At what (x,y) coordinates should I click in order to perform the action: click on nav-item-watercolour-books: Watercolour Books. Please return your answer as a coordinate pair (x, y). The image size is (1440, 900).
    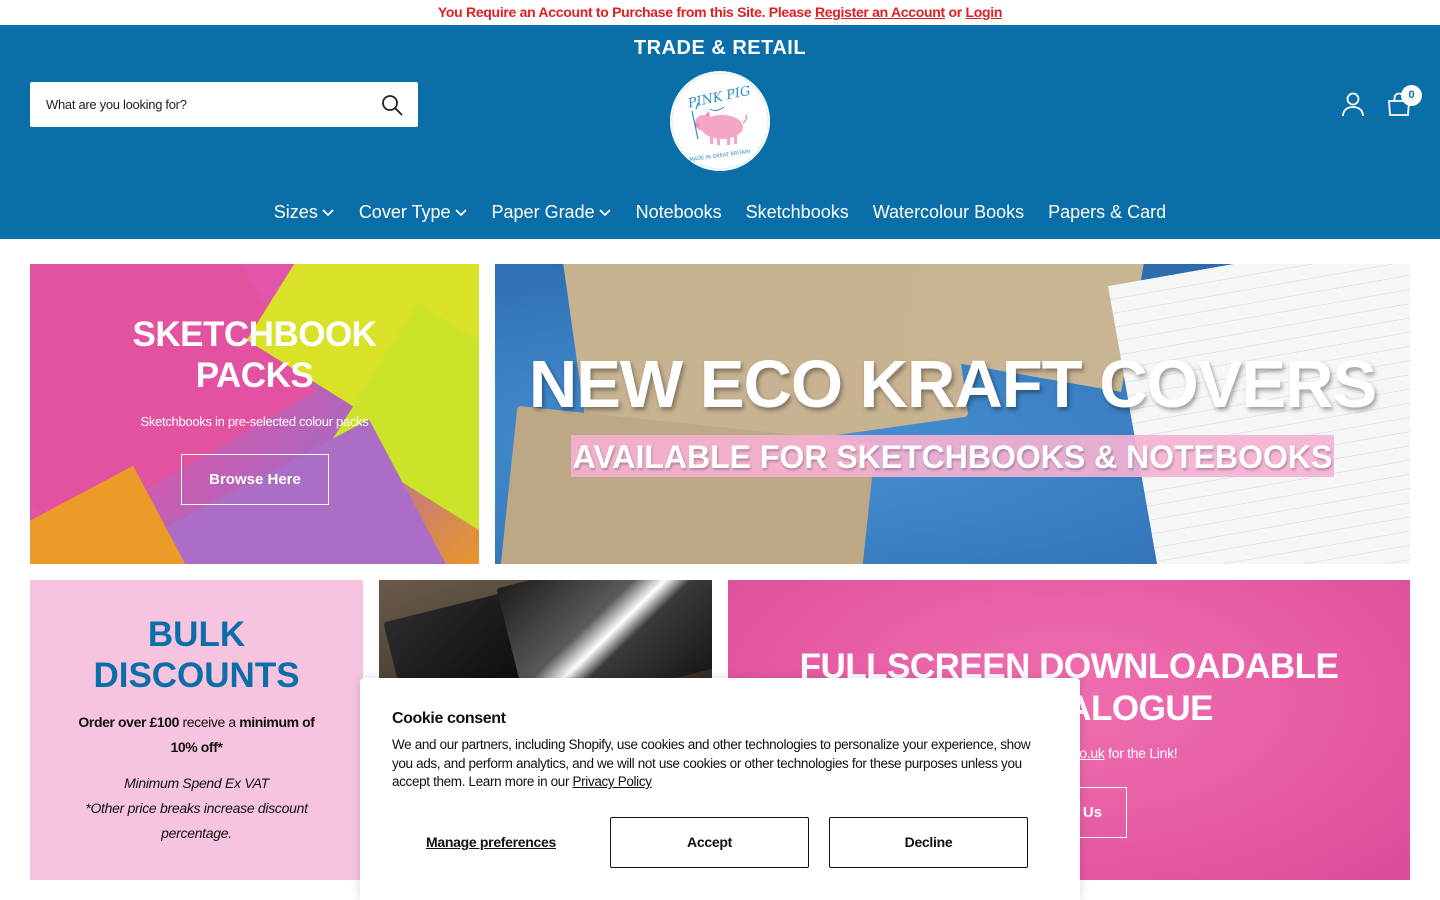
    Looking at the image, I should click on (948, 212).